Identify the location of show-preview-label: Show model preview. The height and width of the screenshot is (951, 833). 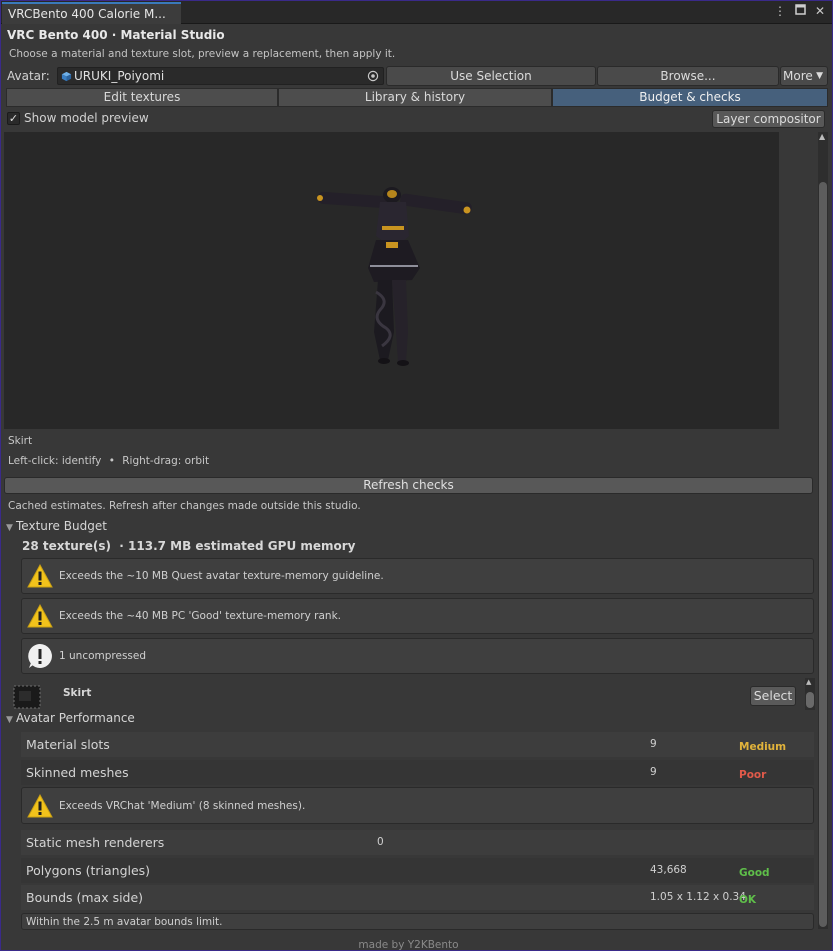
(86, 118).